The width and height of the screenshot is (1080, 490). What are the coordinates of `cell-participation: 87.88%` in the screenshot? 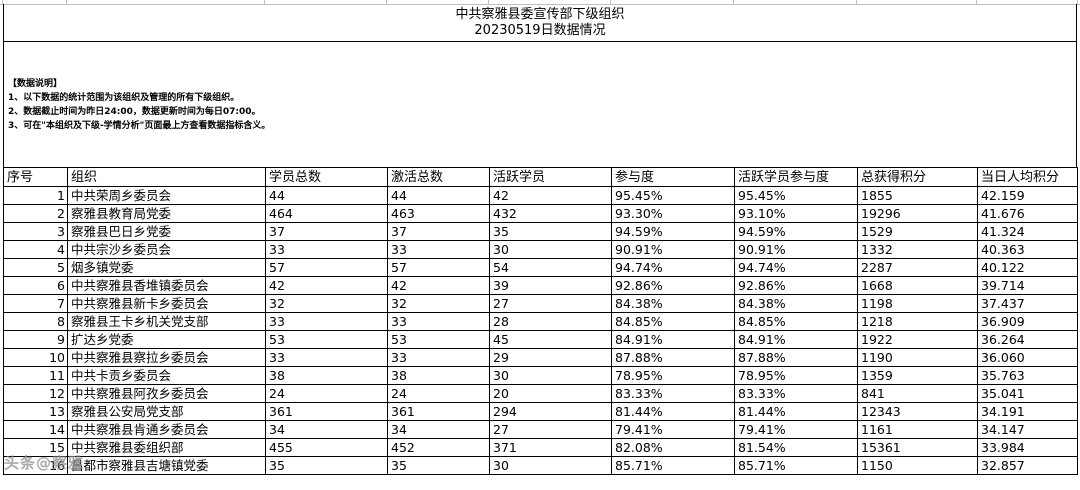 It's located at (673, 357).